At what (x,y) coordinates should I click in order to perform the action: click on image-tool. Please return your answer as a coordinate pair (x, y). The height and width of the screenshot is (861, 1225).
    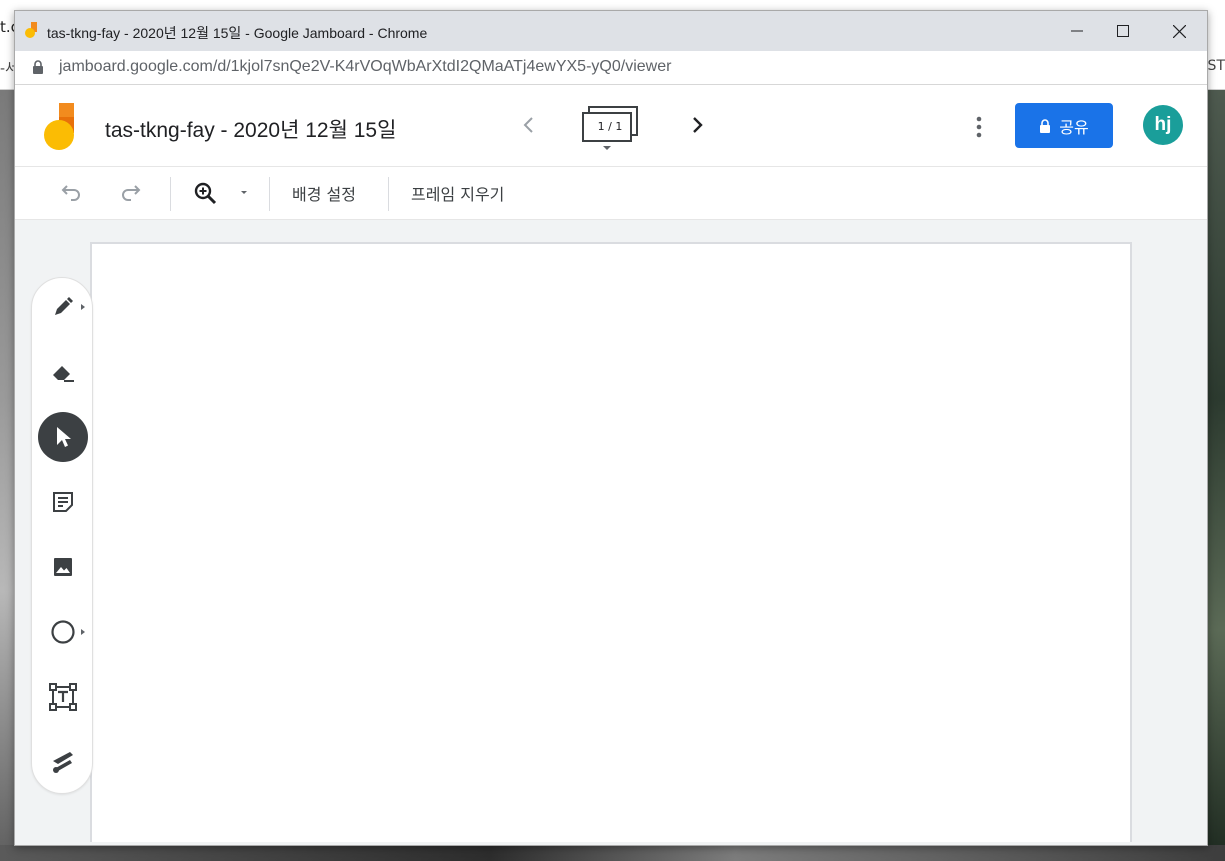
    Looking at the image, I should click on (63, 567).